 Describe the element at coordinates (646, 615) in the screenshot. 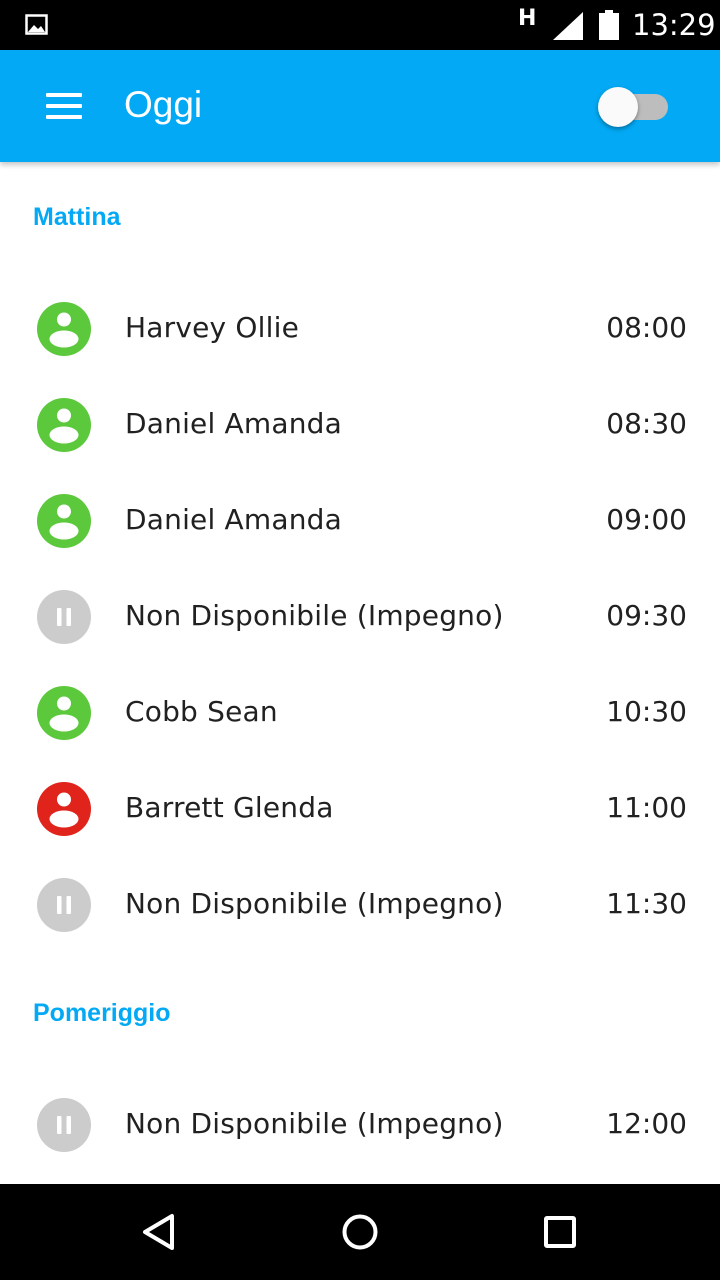

I see `appointment-time: 09:30` at that location.